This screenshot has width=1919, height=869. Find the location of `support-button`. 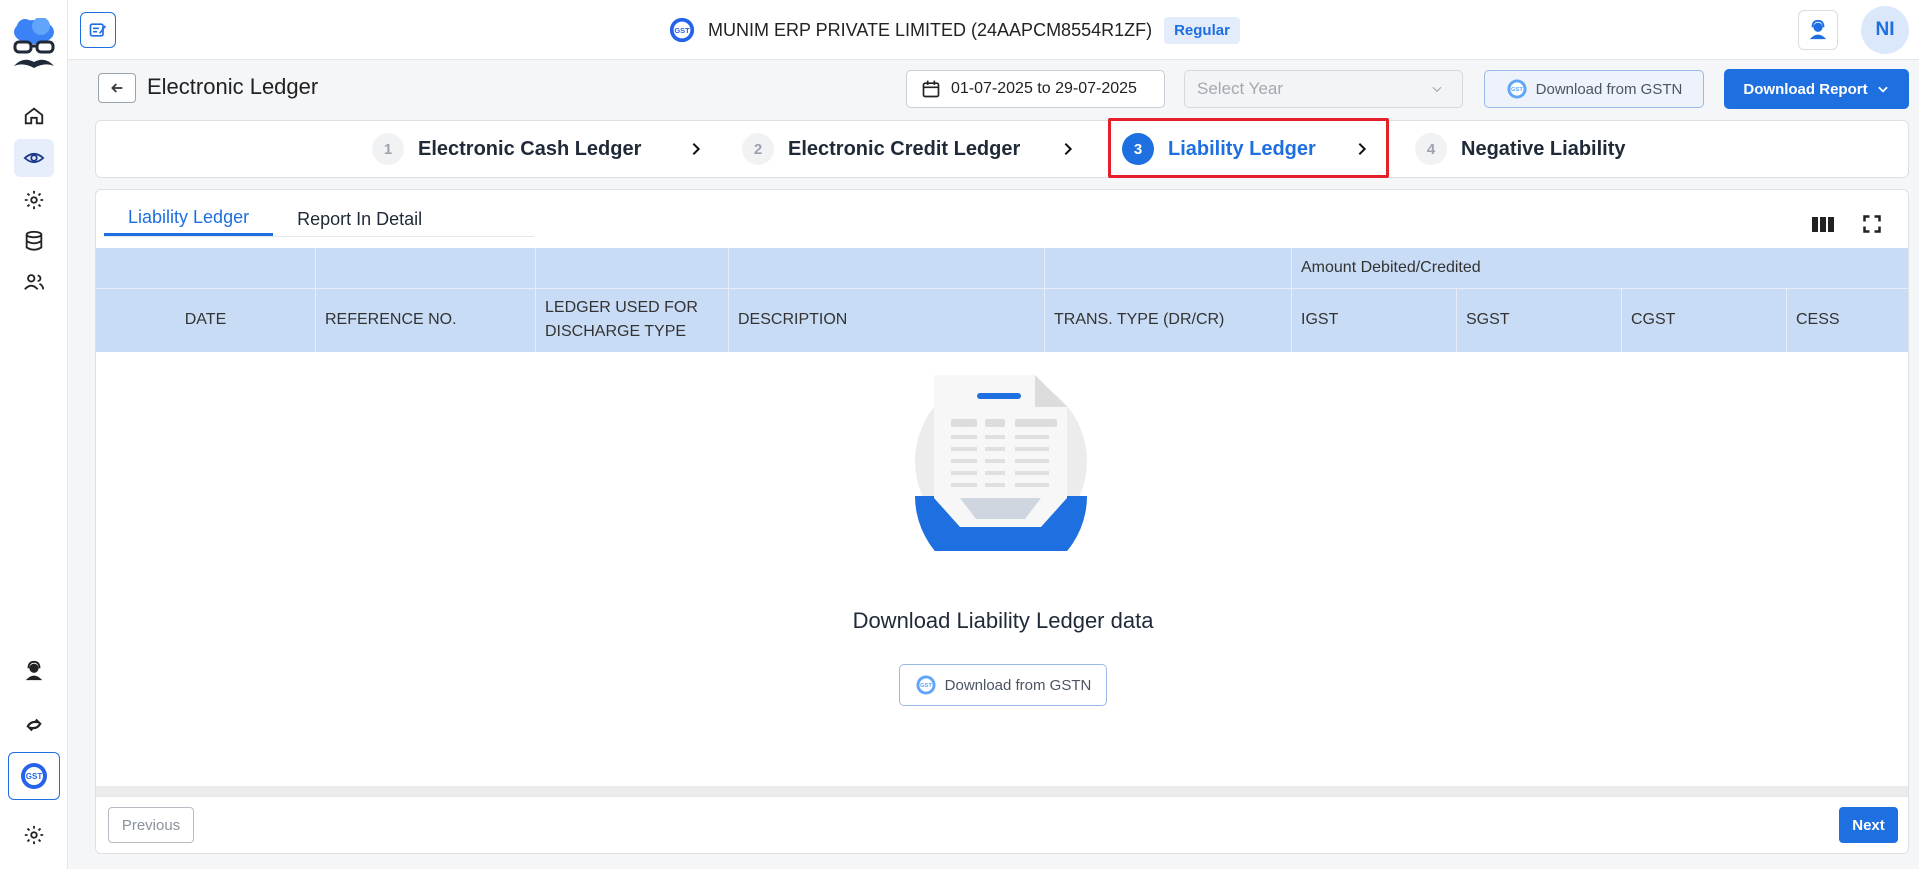

support-button is located at coordinates (1818, 30).